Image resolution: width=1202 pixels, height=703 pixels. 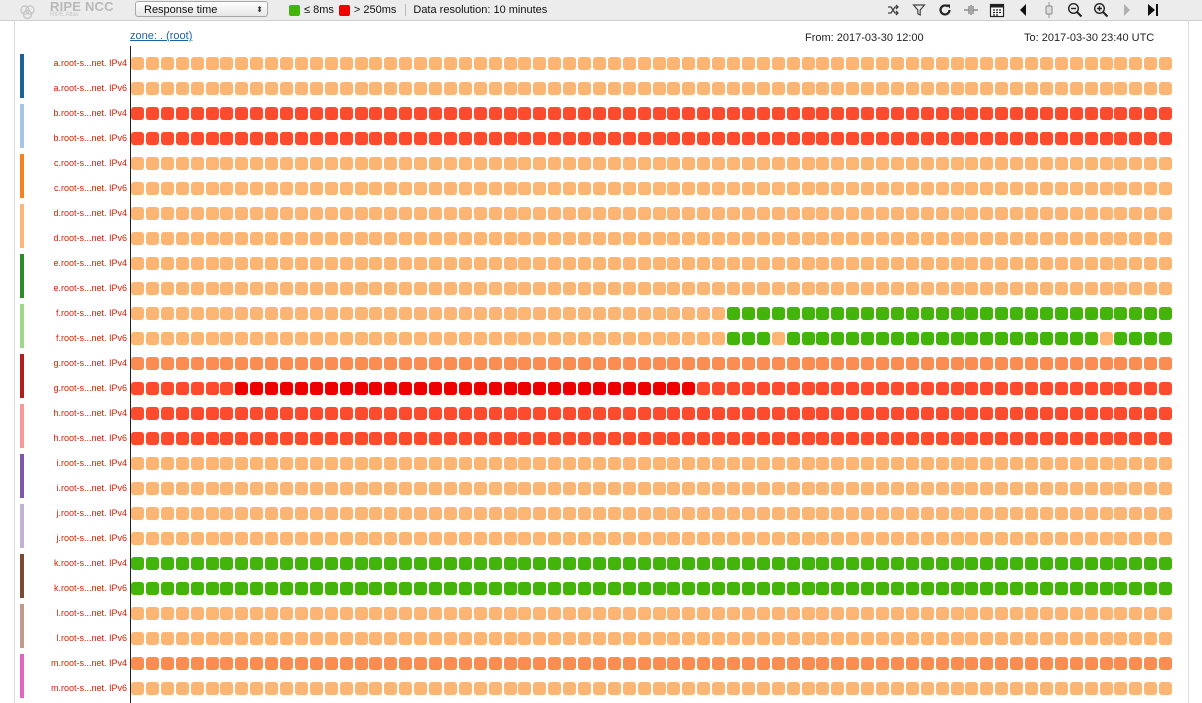 I want to click on server-label: f.root-s...net. IPv6, so click(x=91, y=338).